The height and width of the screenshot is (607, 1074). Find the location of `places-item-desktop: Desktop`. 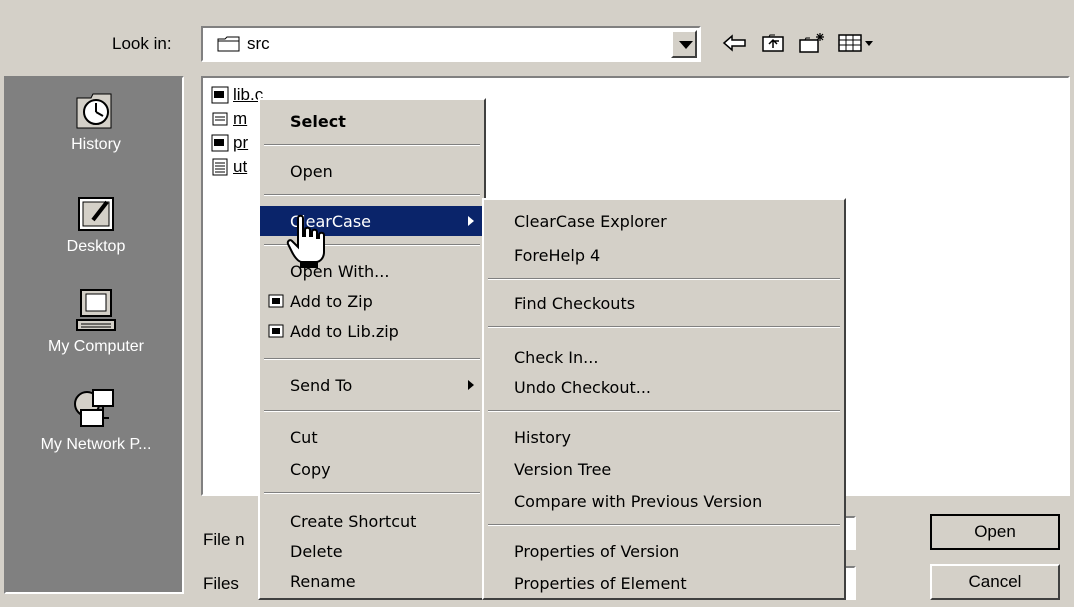

places-item-desktop: Desktop is located at coordinates (96, 223).